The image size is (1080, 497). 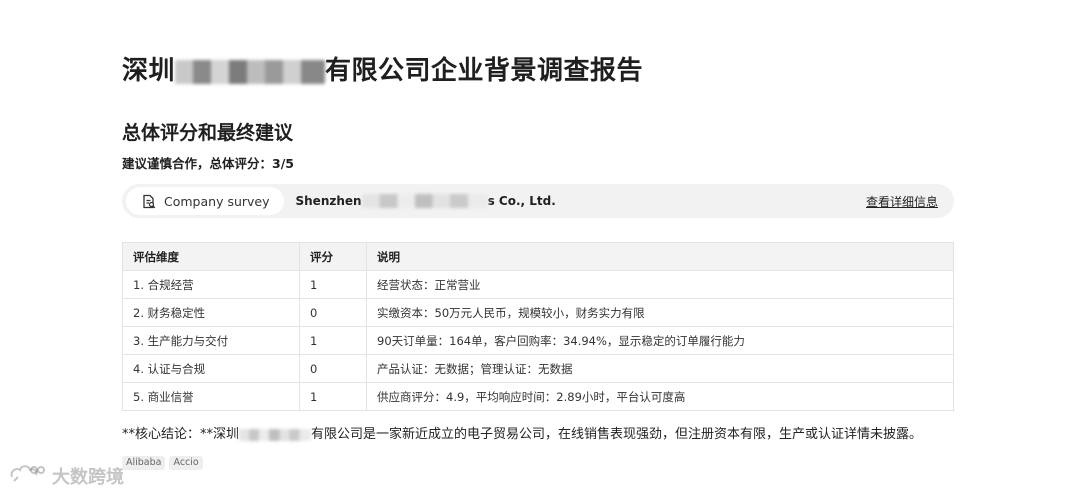 What do you see at coordinates (28, 475) in the screenshot?
I see `cloud-logo-icon` at bounding box center [28, 475].